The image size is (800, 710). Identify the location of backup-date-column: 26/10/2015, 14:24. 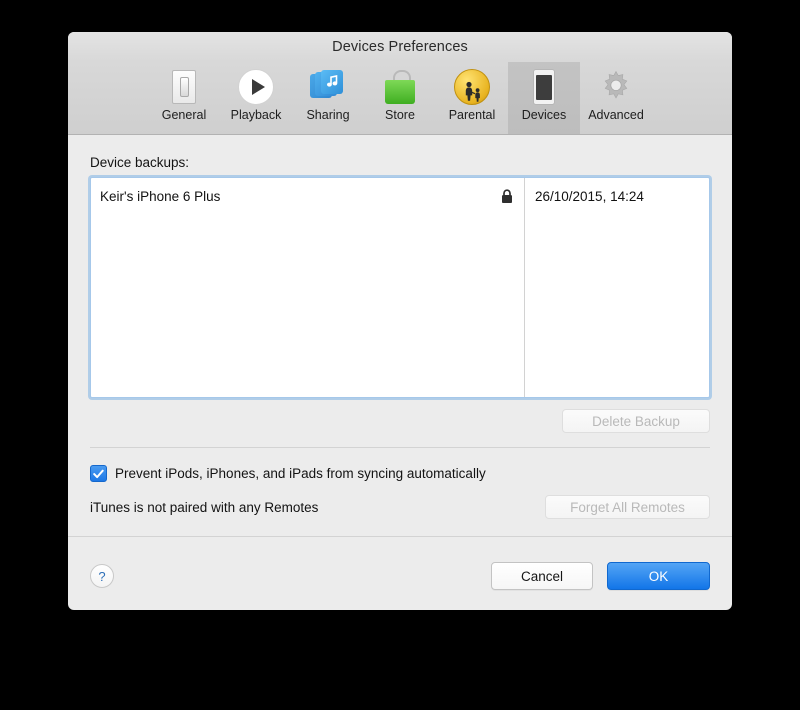
(617, 287).